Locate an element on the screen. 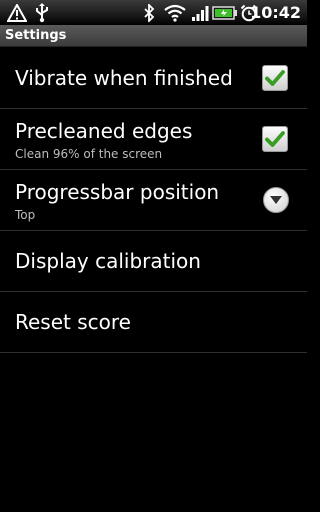  setting-title: Precleaned edges is located at coordinates (104, 131).